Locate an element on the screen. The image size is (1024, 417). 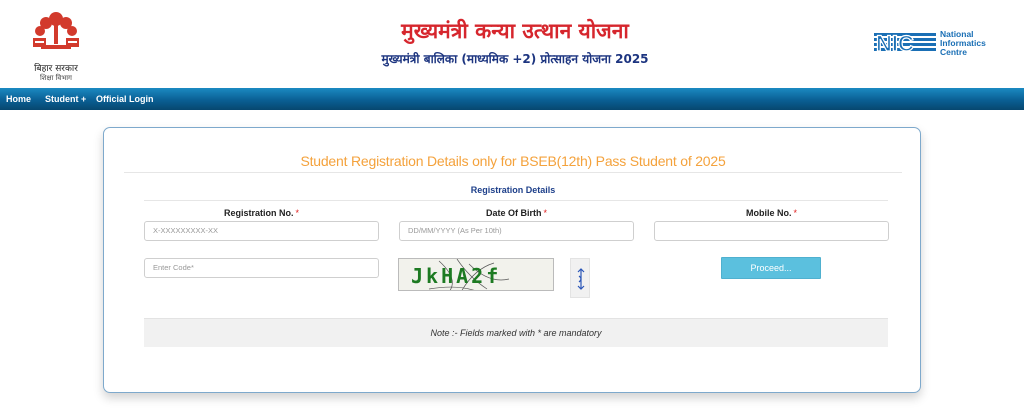
registration-label-text: Registration No. is located at coordinates (258, 213).